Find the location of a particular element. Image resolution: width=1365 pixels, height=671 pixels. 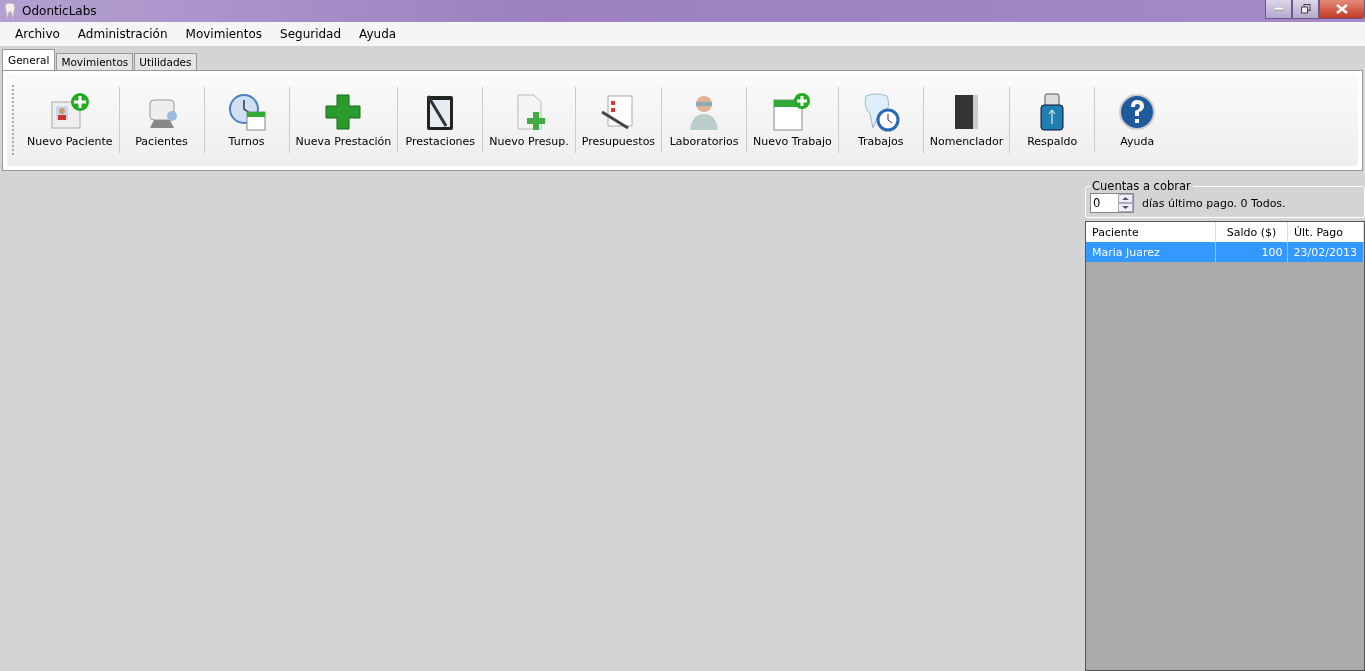

menu-item: Administración is located at coordinates (122, 34).